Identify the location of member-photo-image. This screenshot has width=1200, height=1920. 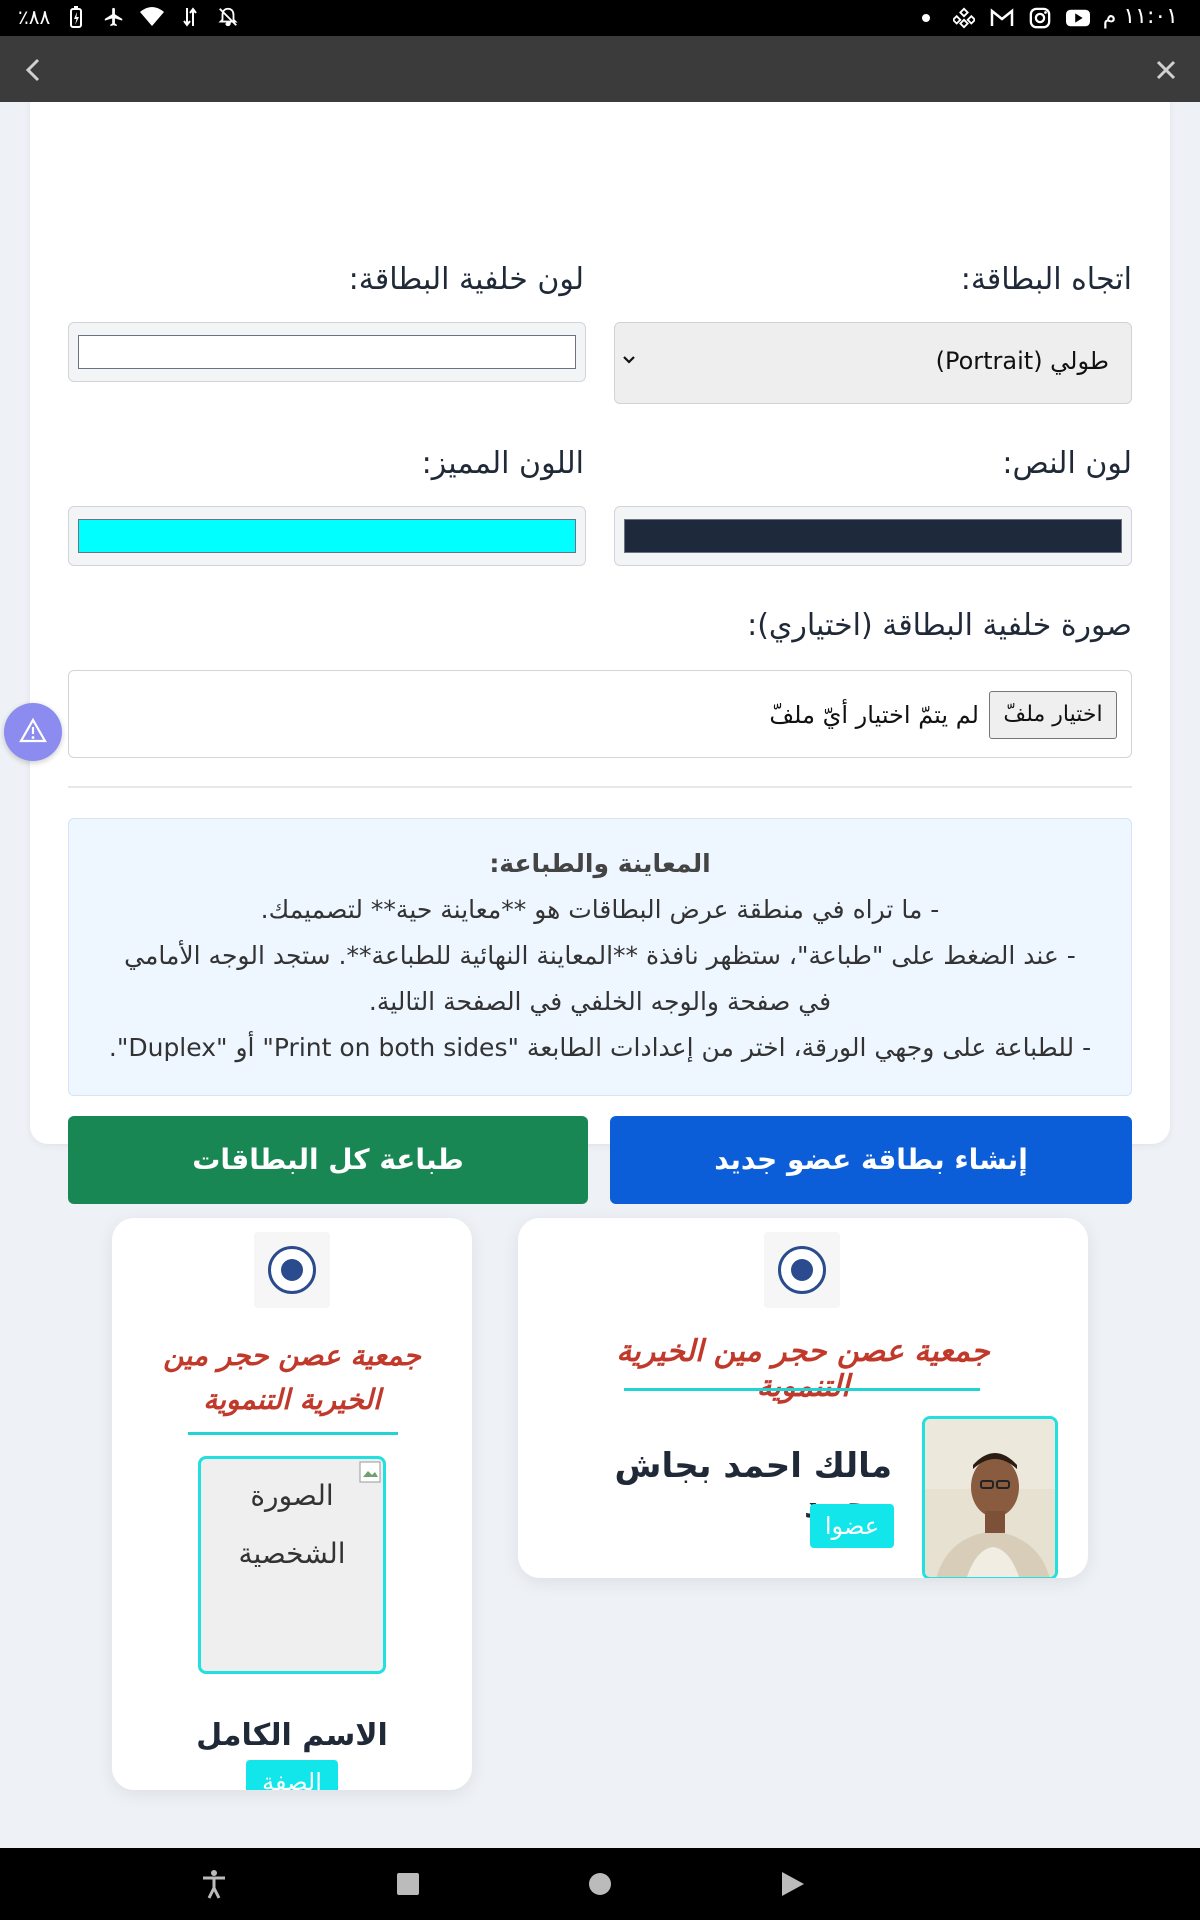
(990, 1498).